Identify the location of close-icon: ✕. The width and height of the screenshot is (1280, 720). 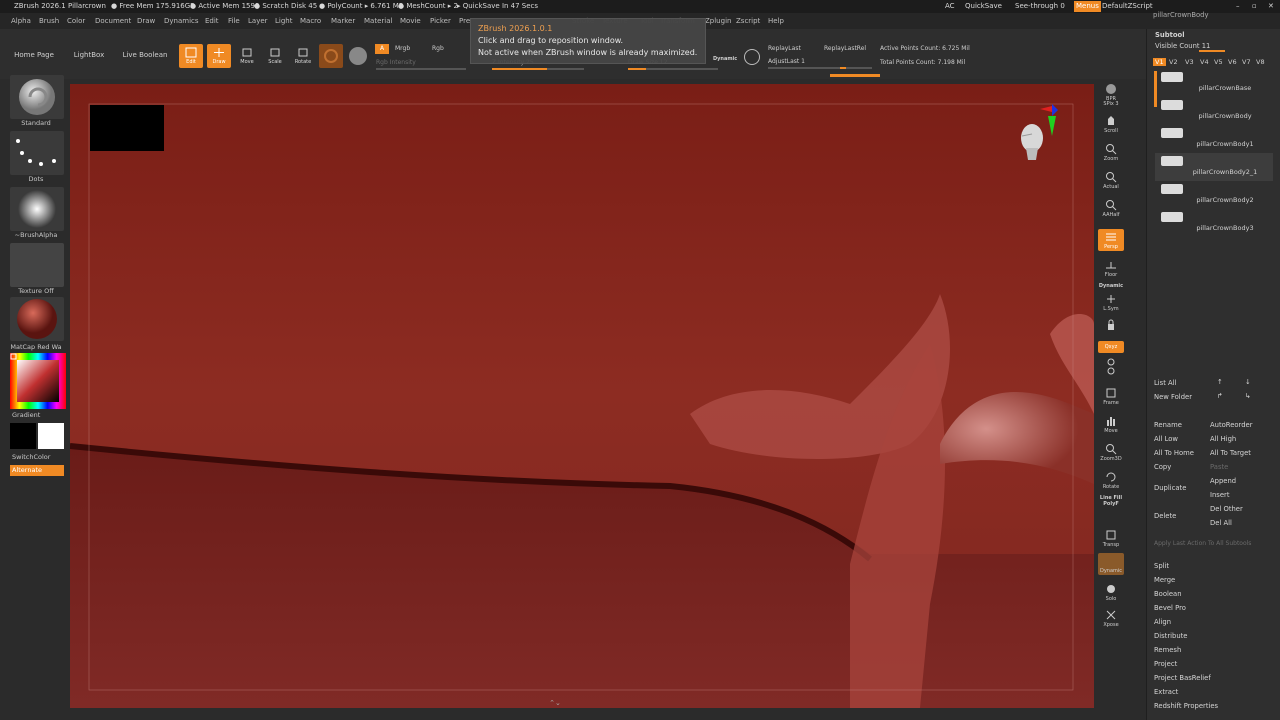
(1271, 6).